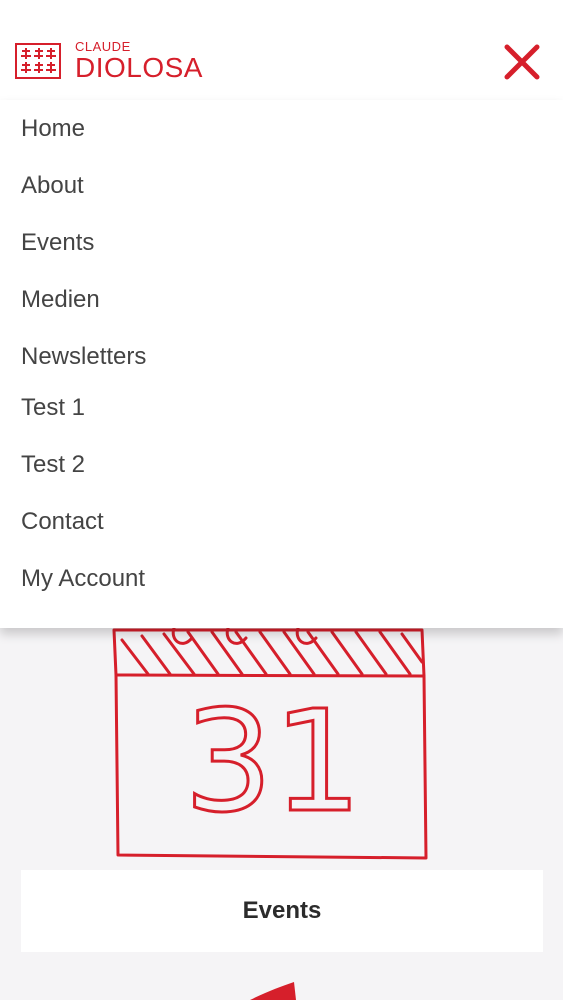 The width and height of the screenshot is (563, 1000). Describe the element at coordinates (53, 129) in the screenshot. I see `nav-item-home: Home` at that location.